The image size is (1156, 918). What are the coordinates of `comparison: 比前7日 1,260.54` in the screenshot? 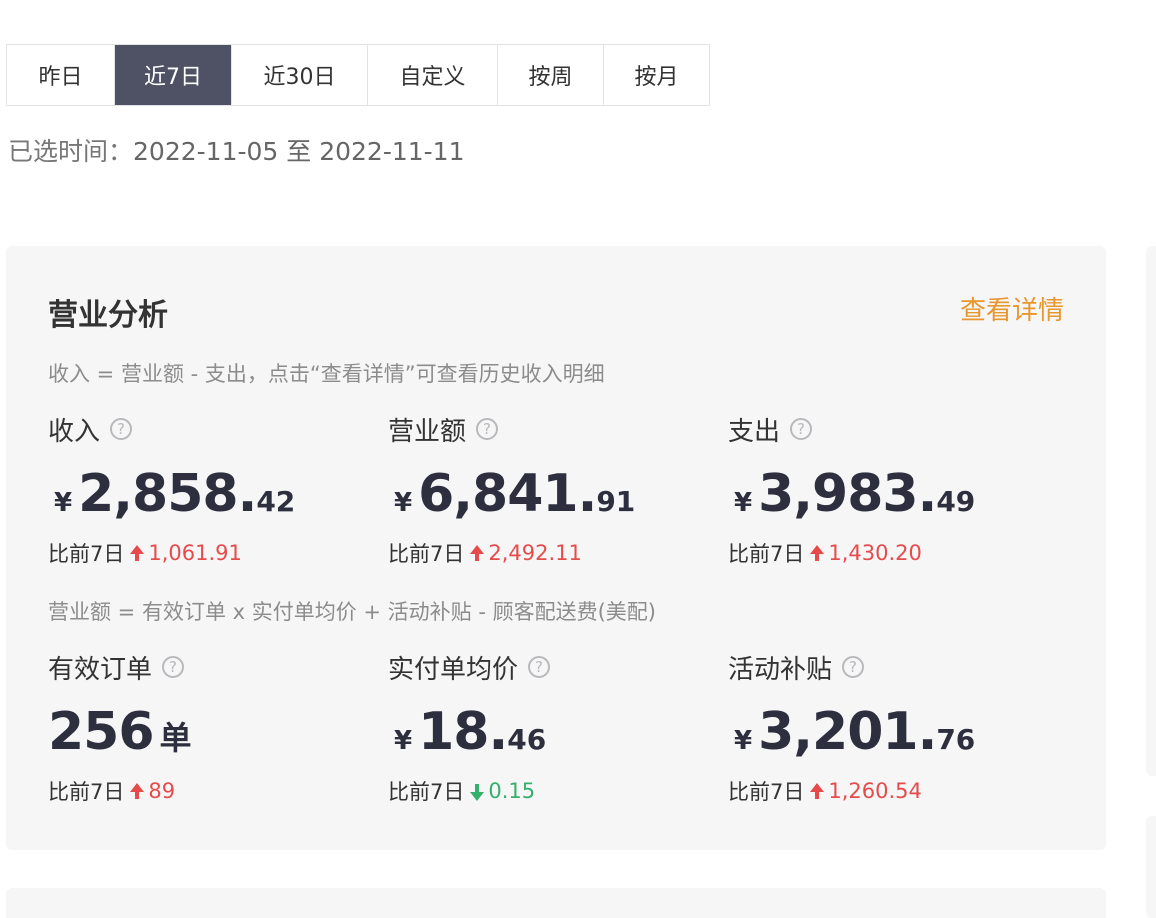 It's located at (888, 791).